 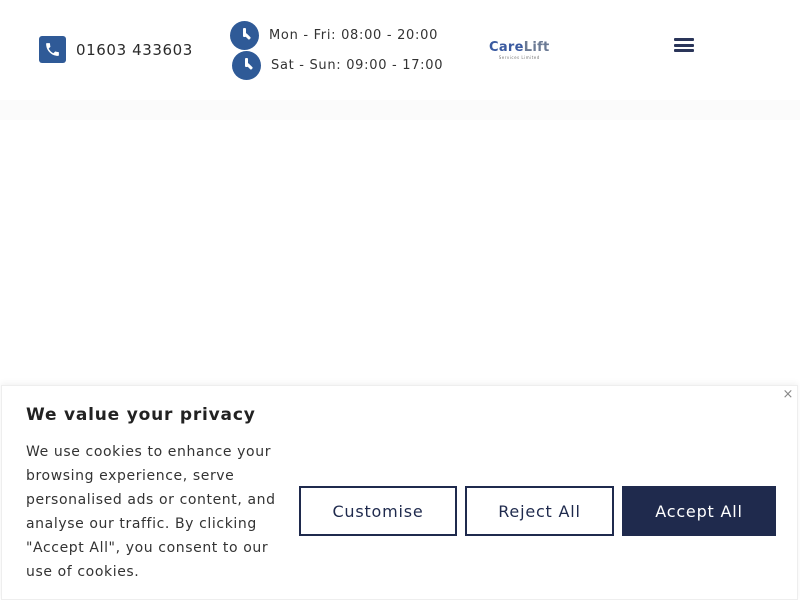 What do you see at coordinates (141, 415) in the screenshot?
I see `cookie-title: We value your privacy` at bounding box center [141, 415].